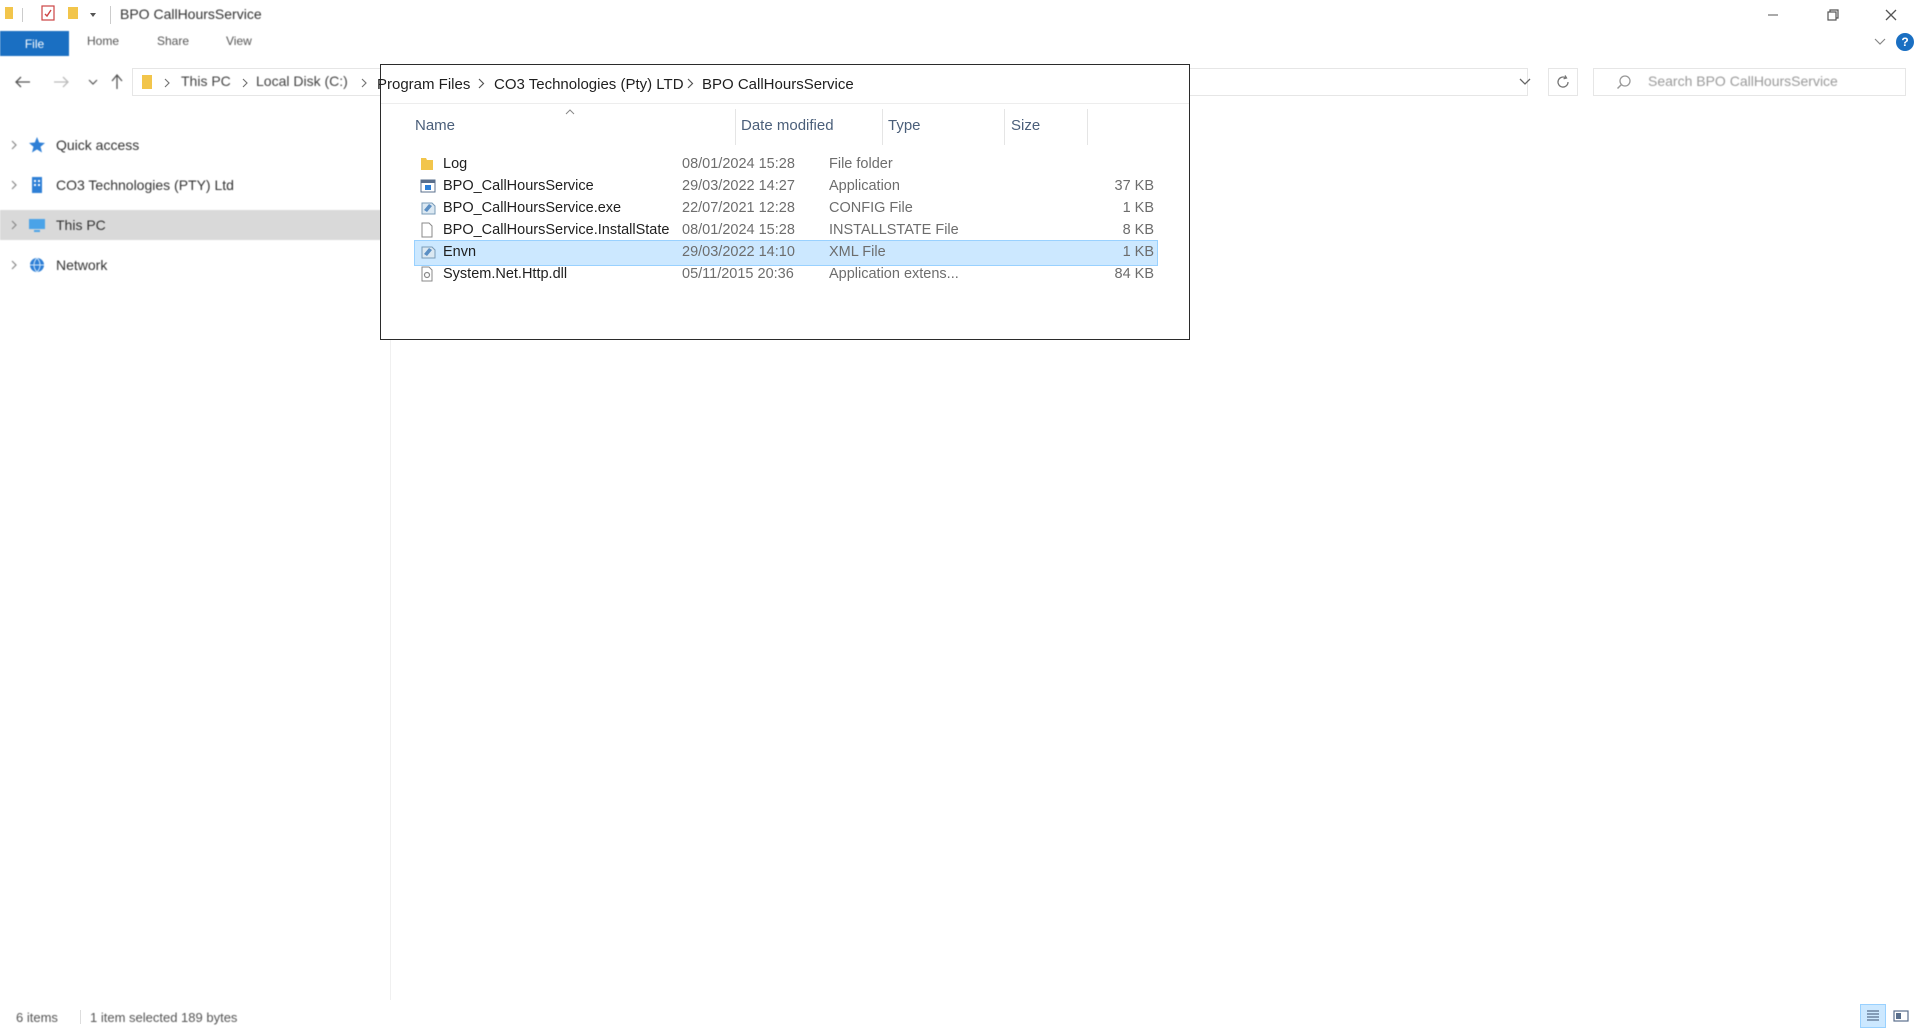 This screenshot has height=1030, width=1920. Describe the element at coordinates (1134, 186) in the screenshot. I see `file-size: 37 KB` at that location.